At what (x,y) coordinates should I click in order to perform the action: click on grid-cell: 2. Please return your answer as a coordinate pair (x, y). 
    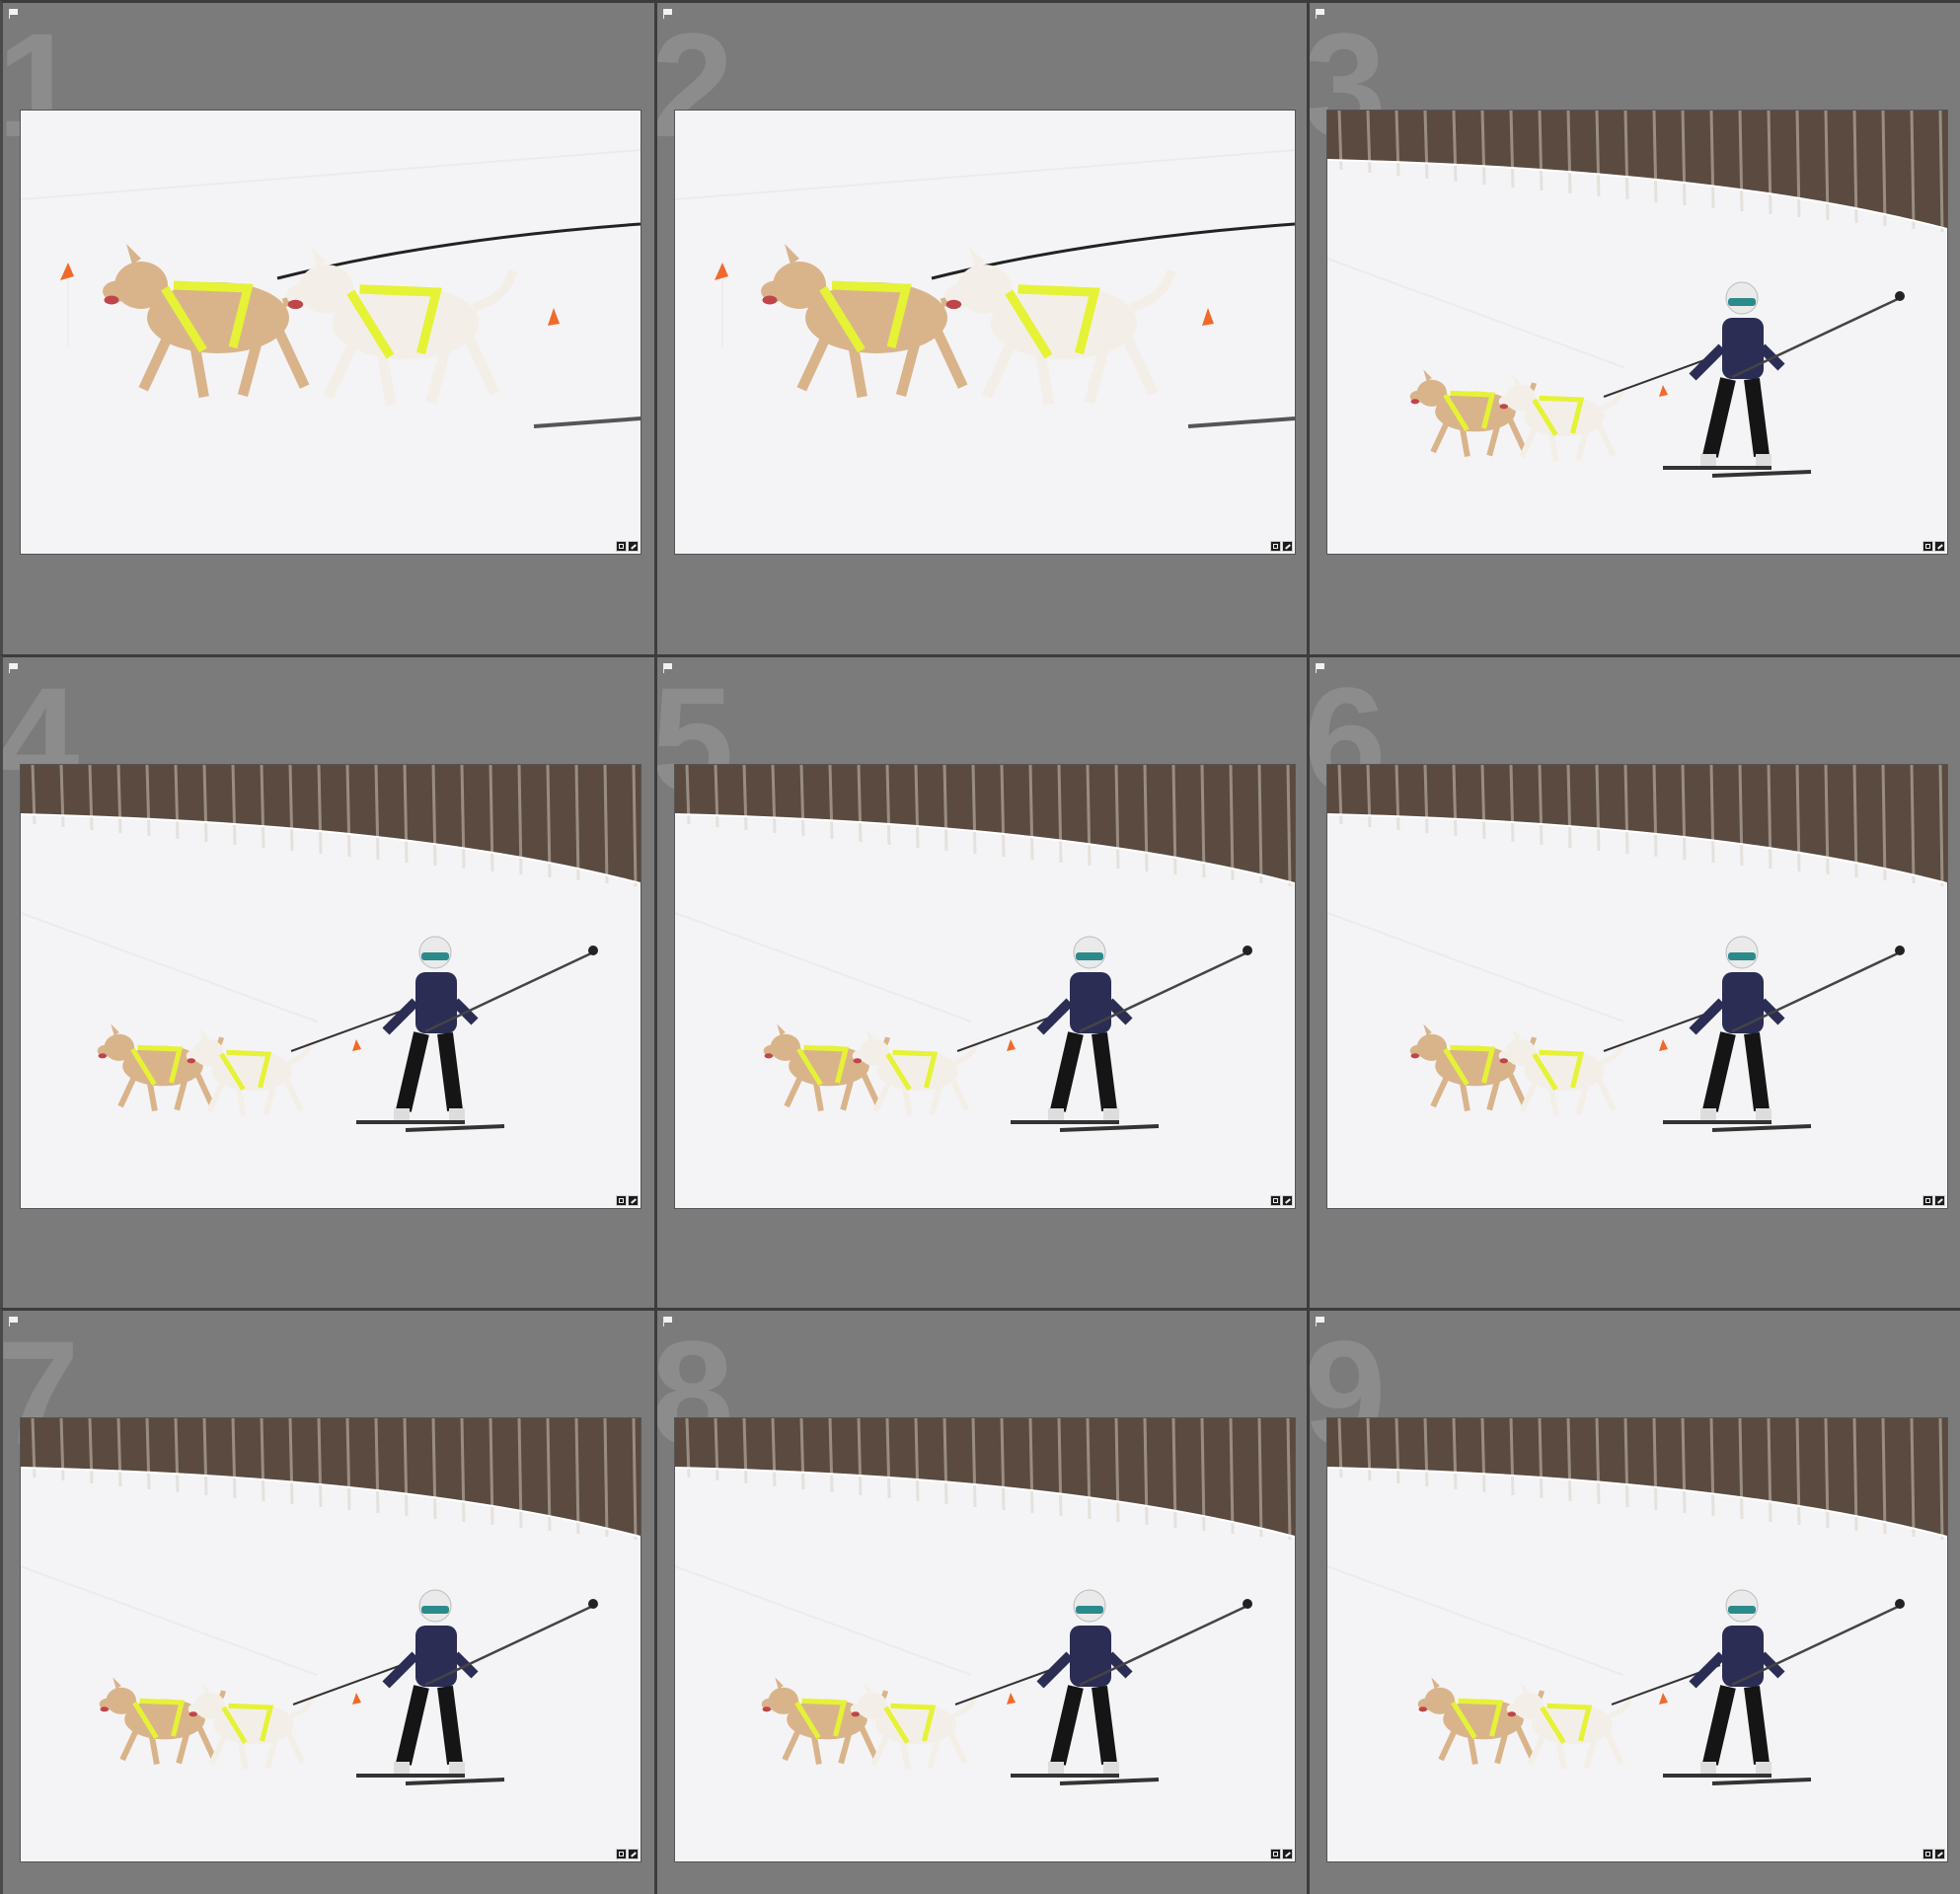
    Looking at the image, I should click on (980, 327).